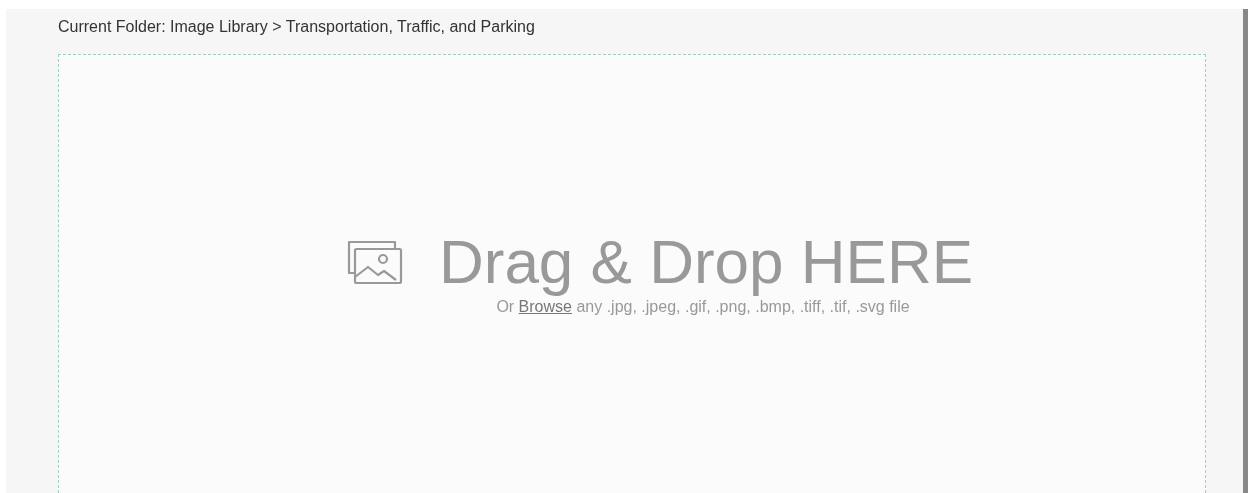  What do you see at coordinates (297, 26) in the screenshot?
I see `breadcrumb: Current Folder: Image Library > Transportation, Traffic, and Parking` at bounding box center [297, 26].